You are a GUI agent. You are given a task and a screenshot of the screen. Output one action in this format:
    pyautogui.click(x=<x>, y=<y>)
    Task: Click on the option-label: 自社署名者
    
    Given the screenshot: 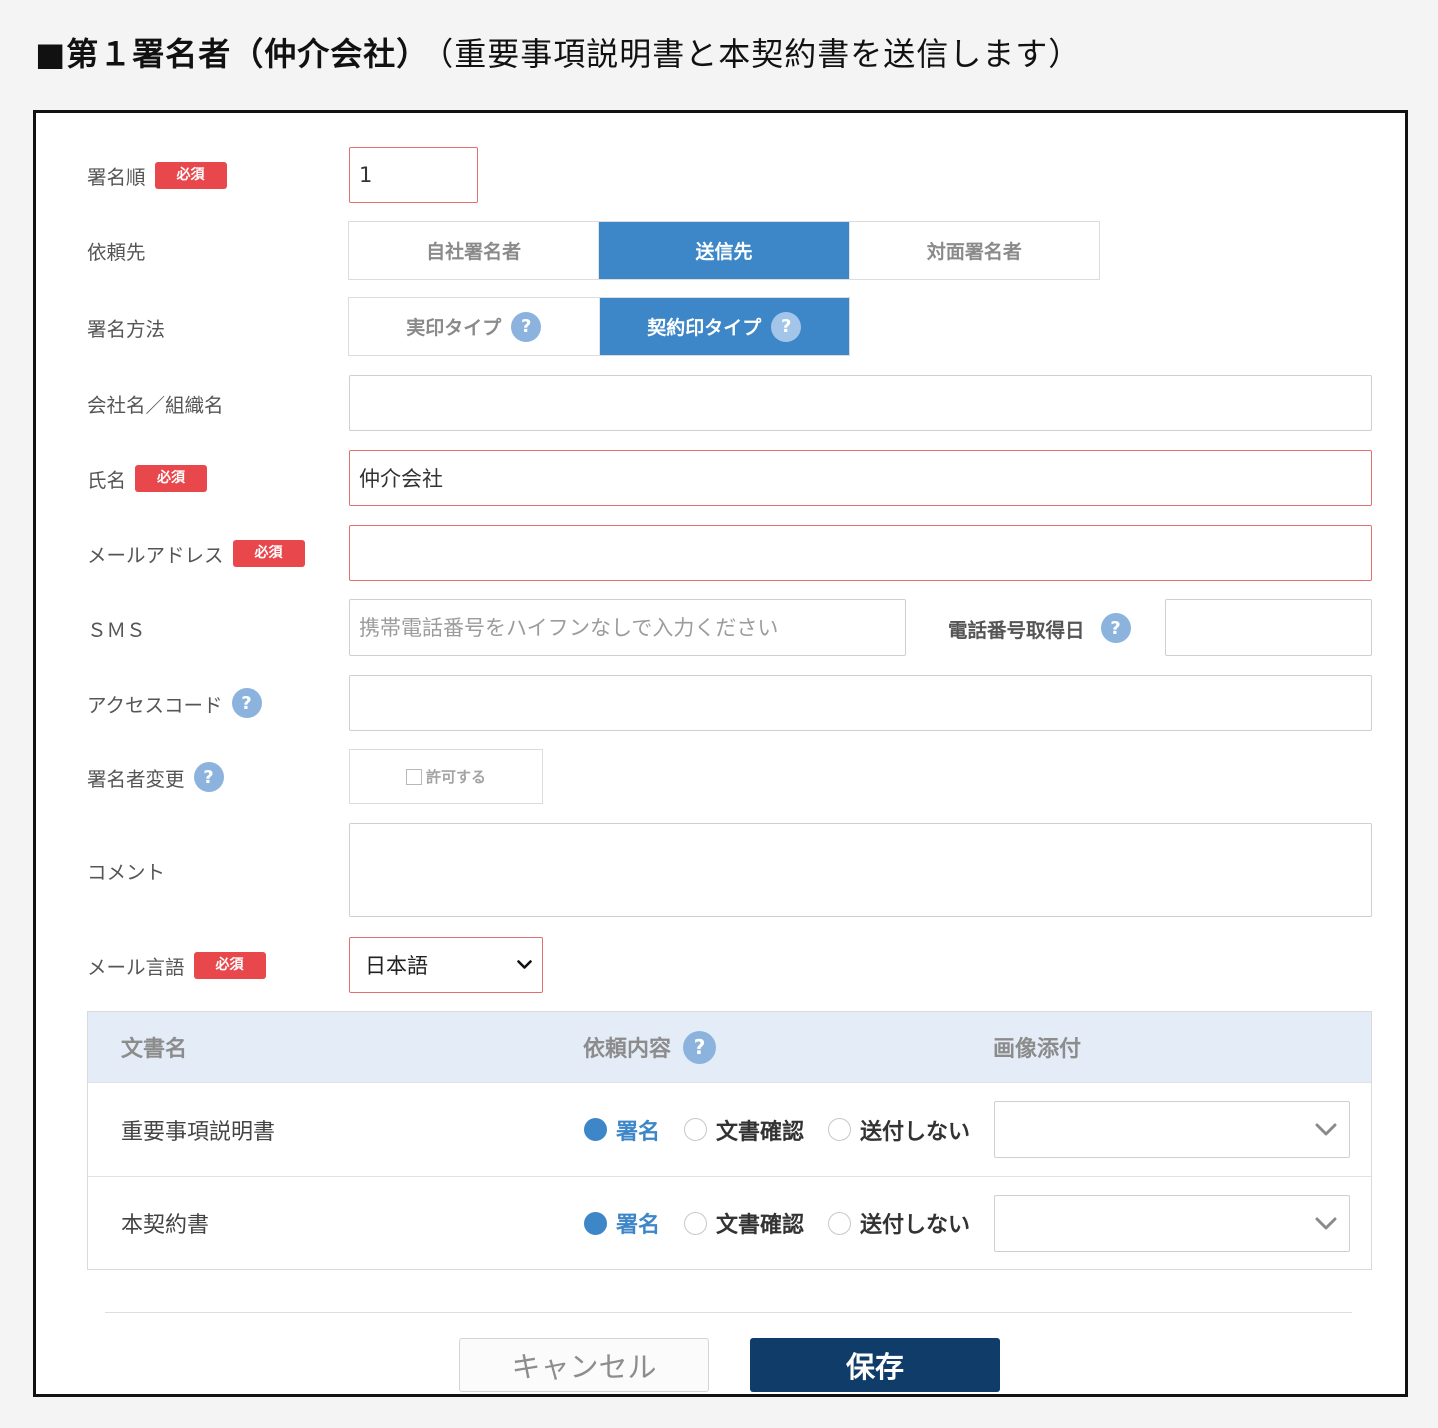 What is the action you would take?
    pyautogui.click(x=474, y=252)
    